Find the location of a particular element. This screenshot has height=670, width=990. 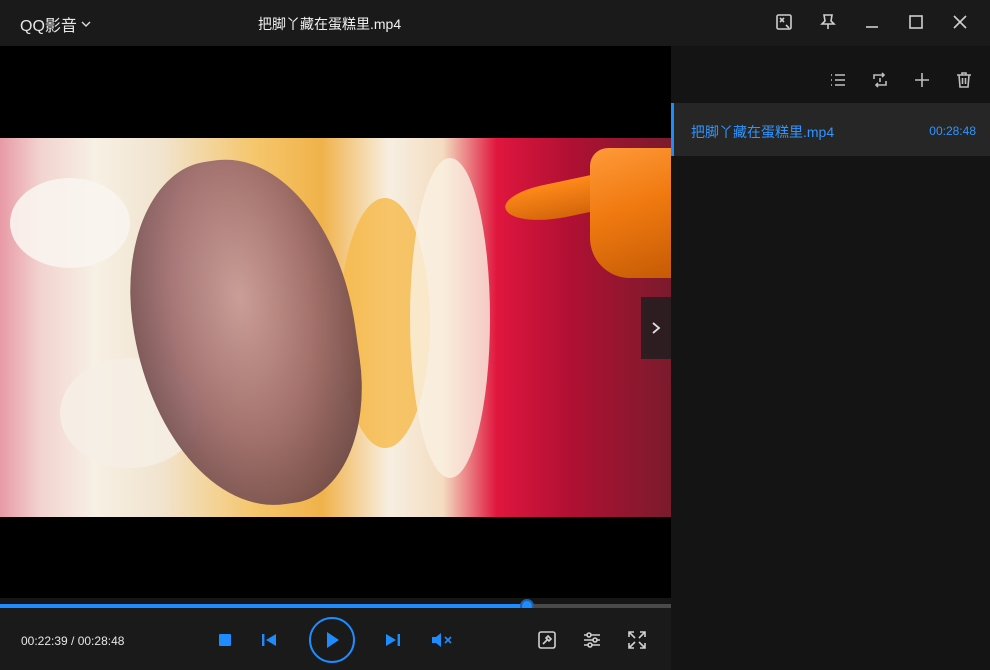

stop-icon is located at coordinates (225, 640).